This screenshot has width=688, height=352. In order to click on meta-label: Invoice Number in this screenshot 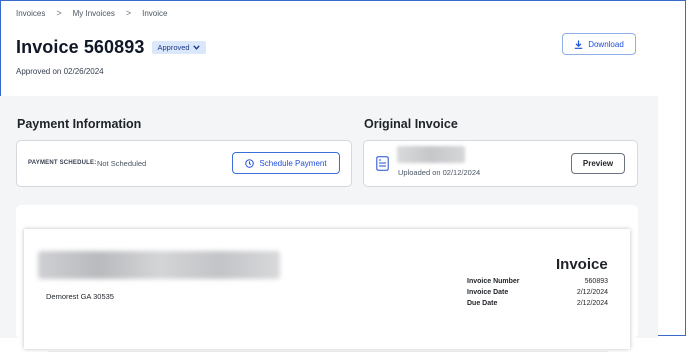, I will do `click(493, 281)`.